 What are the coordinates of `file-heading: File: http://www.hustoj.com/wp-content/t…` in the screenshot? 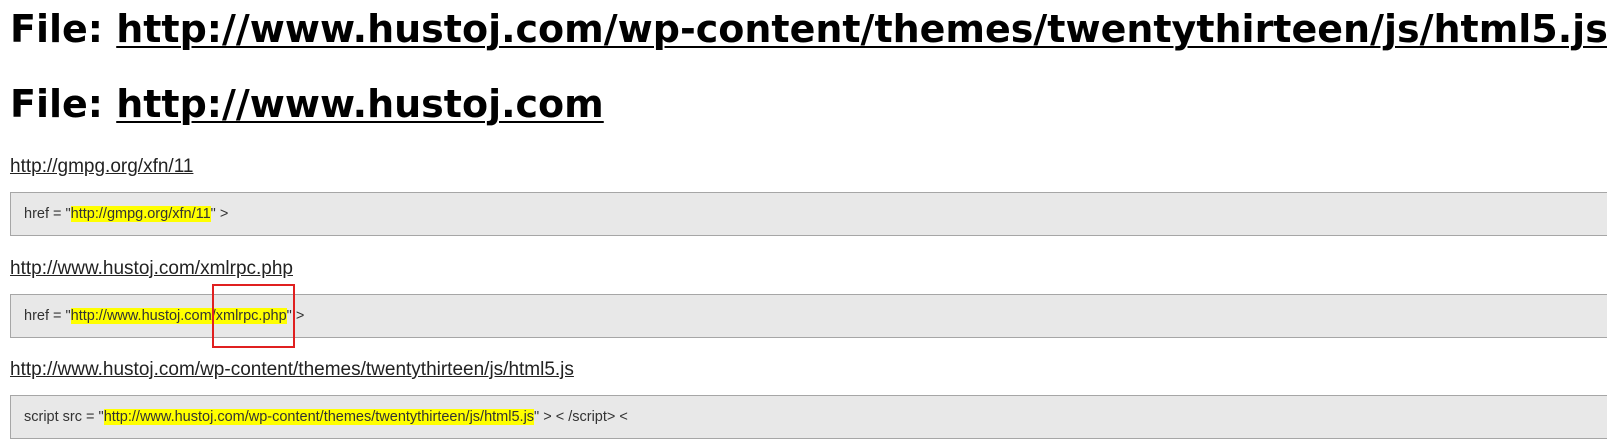 It's located at (808, 29).